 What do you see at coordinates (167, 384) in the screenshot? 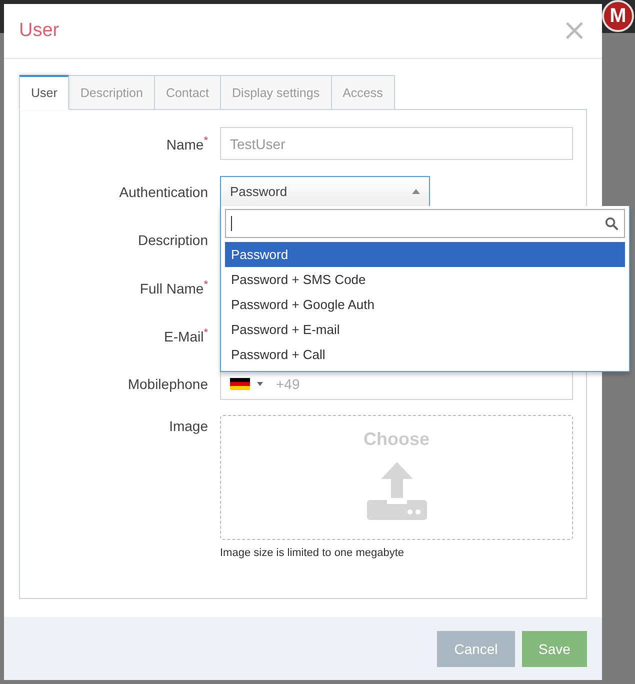
I see `field-label: Mobilephone` at bounding box center [167, 384].